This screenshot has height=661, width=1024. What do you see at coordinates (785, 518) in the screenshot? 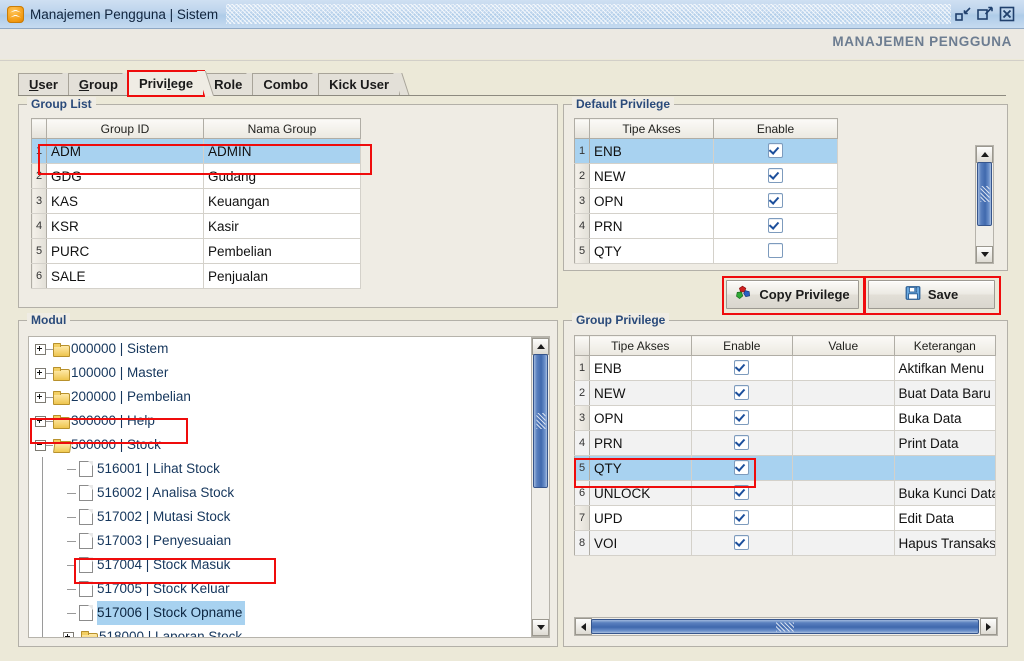
I see `table-row: 7 UPD Edit Data` at bounding box center [785, 518].